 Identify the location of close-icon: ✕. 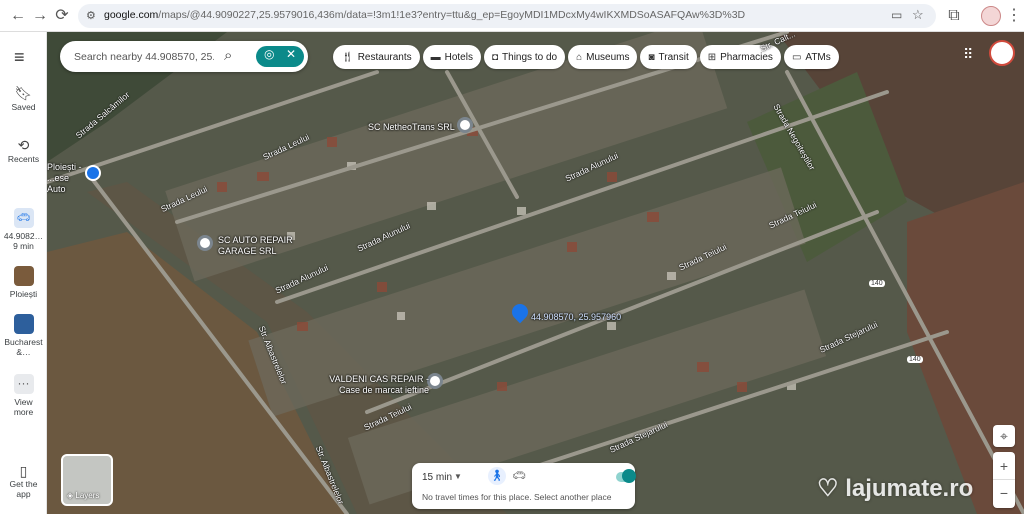
(291, 54).